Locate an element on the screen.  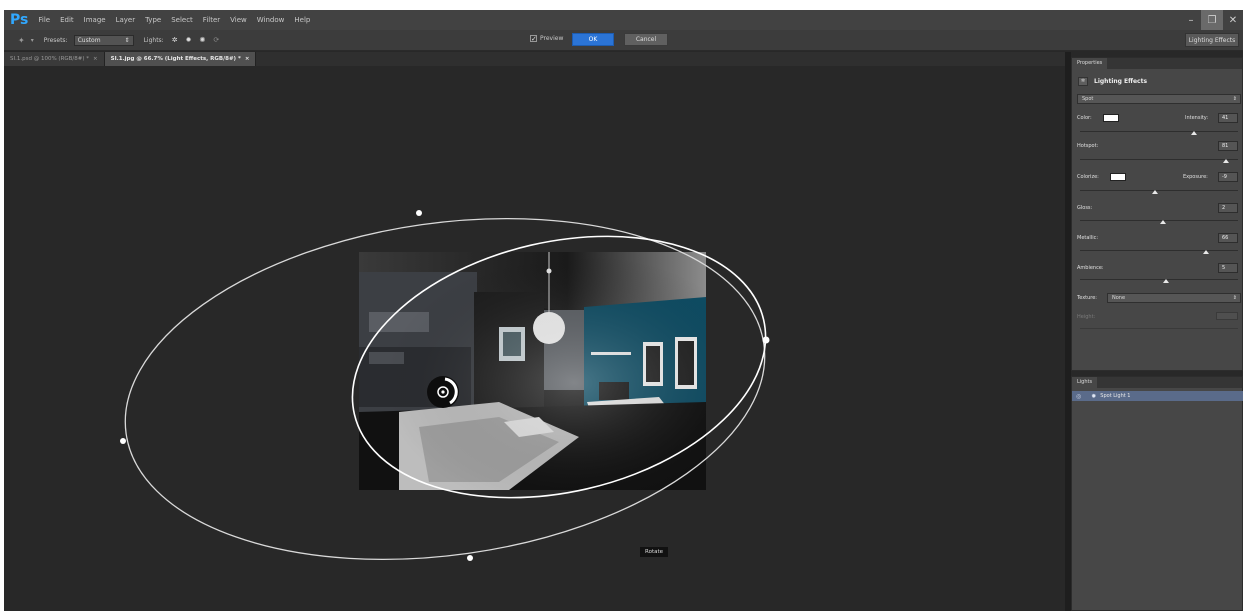
metallic-slider-thumb is located at coordinates (1206, 252).